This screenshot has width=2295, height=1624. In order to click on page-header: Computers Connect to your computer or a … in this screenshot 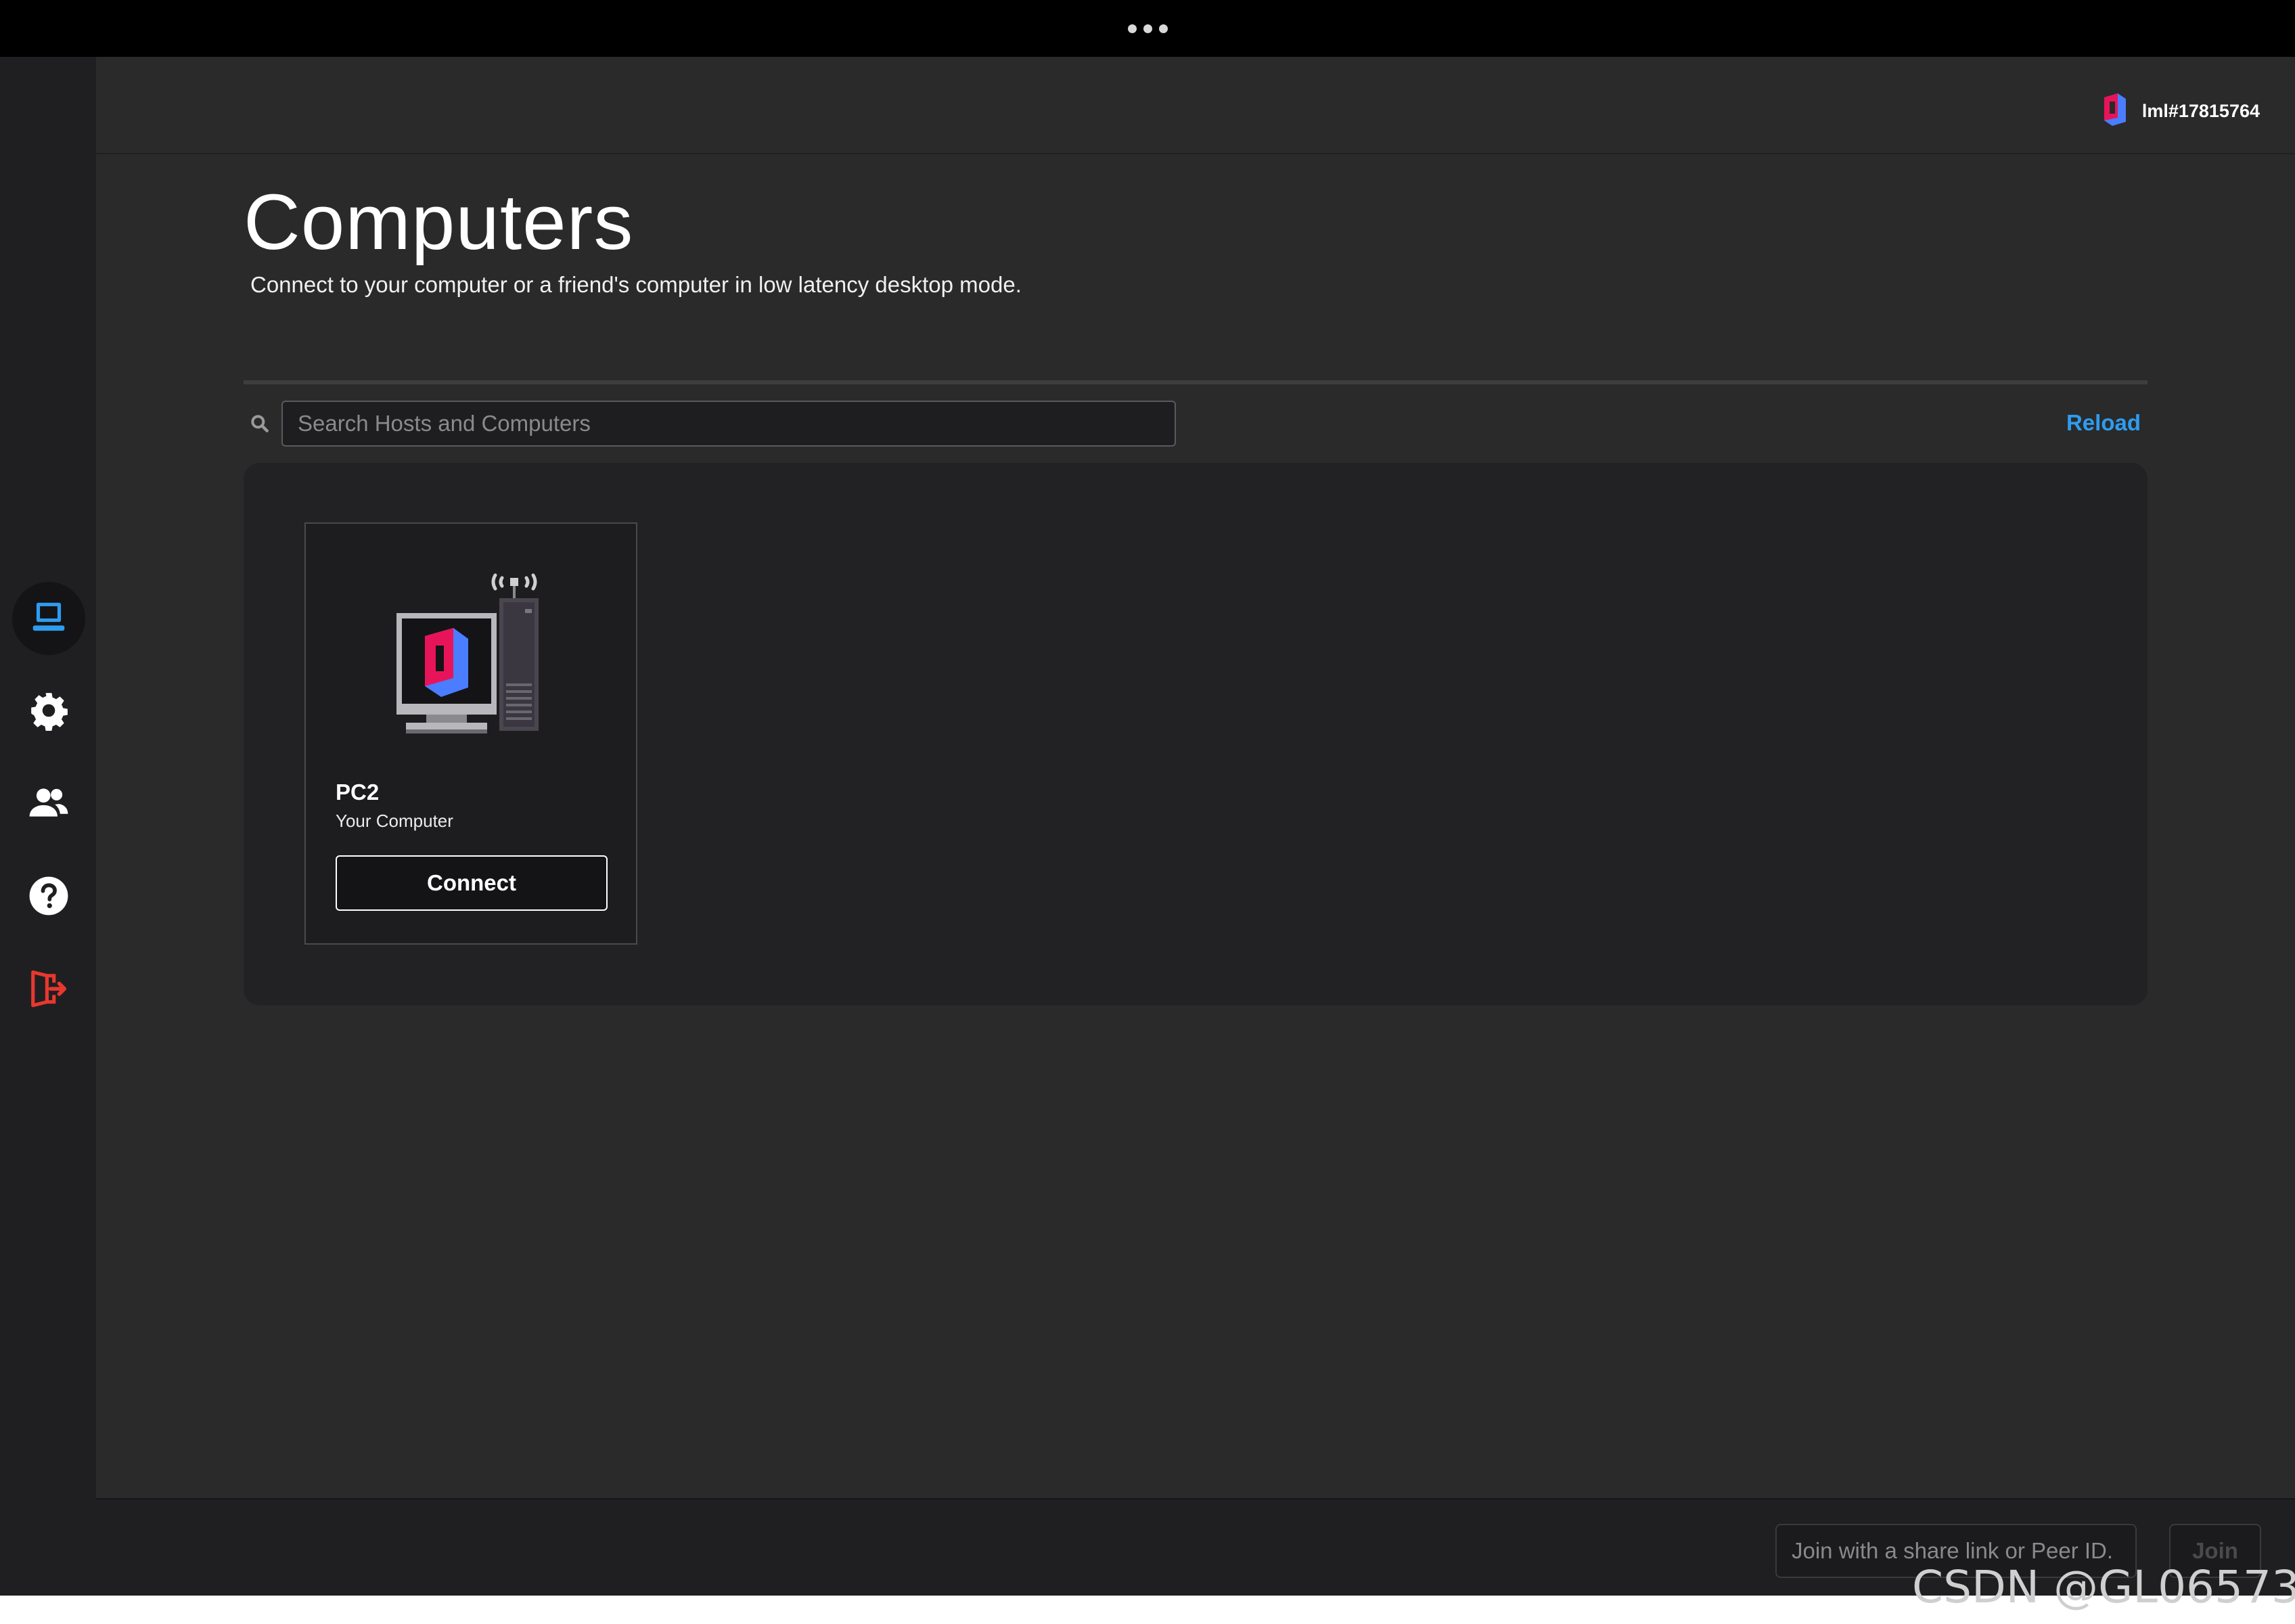, I will do `click(1196, 239)`.